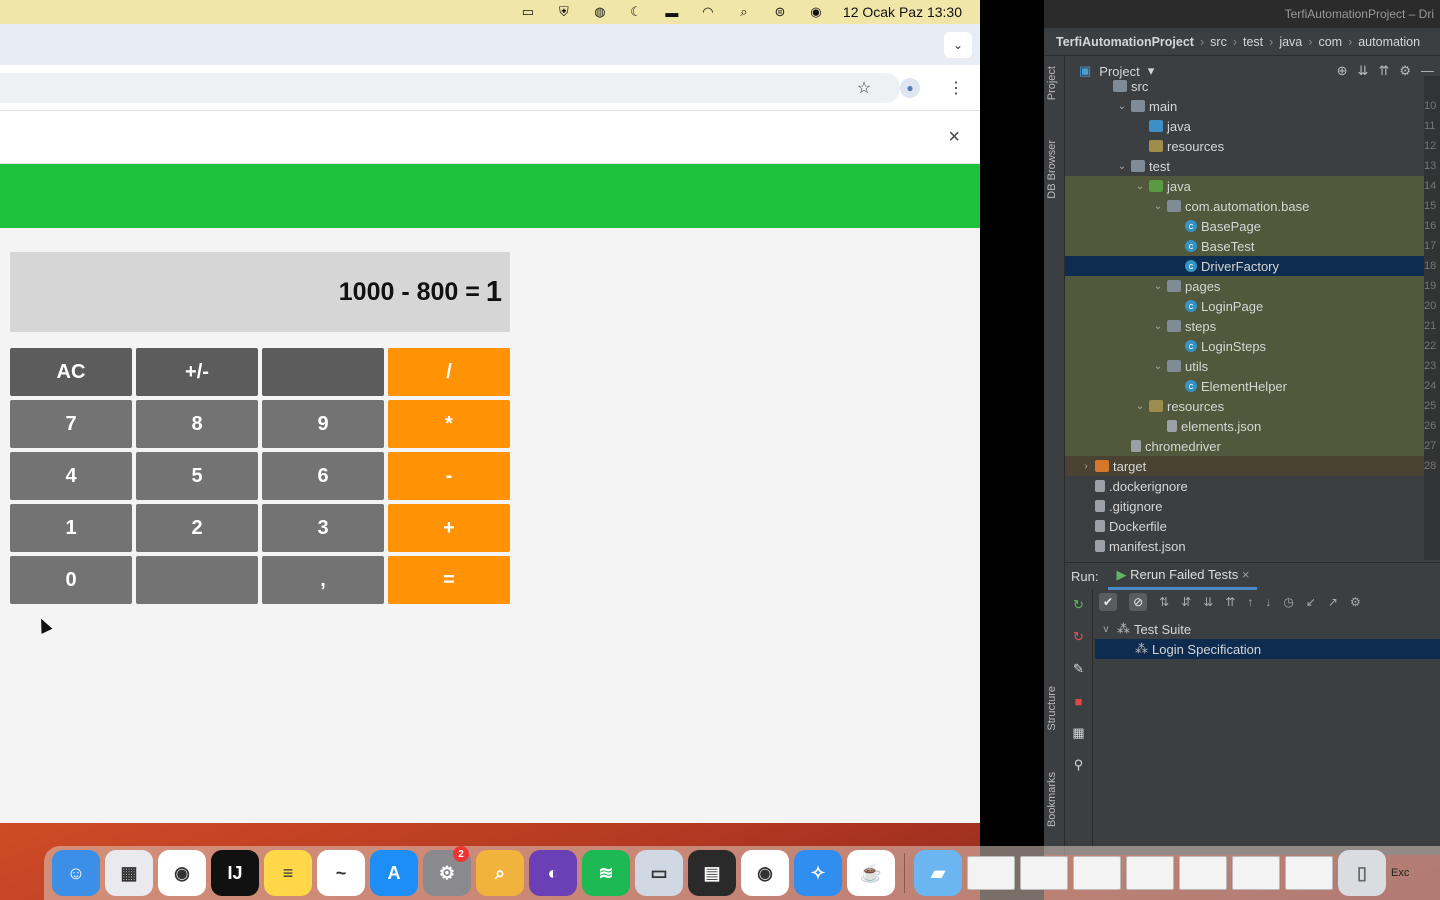  What do you see at coordinates (956, 88) in the screenshot?
I see `more-menu-icon: ⋮` at bounding box center [956, 88].